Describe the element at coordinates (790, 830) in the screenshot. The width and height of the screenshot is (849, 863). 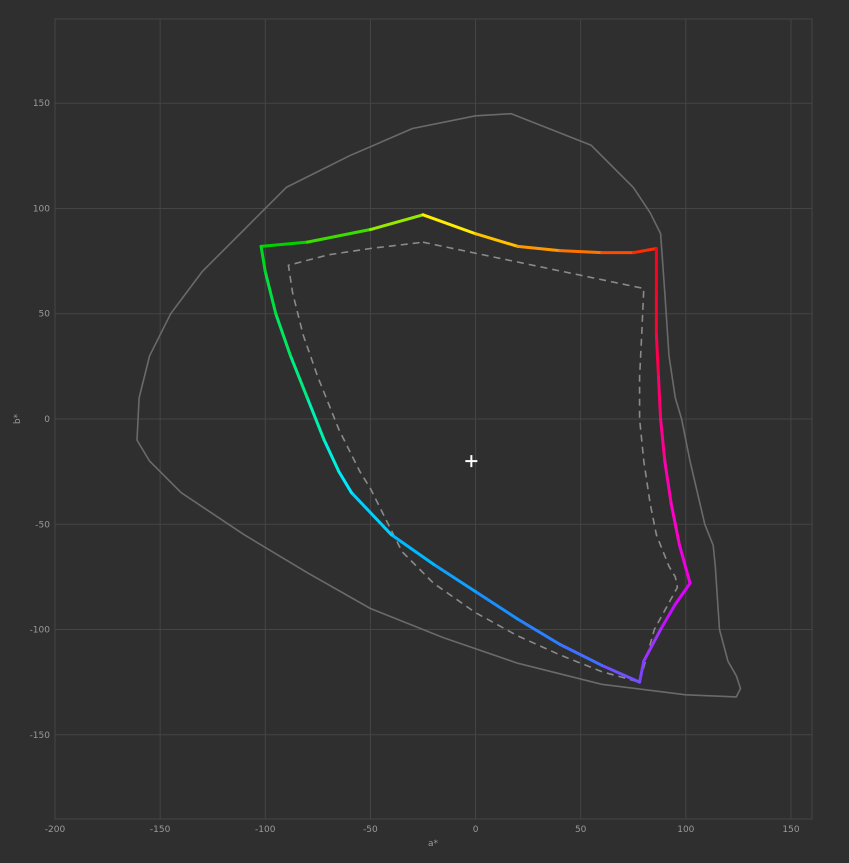
I see `x-tick-label: 150` at that location.